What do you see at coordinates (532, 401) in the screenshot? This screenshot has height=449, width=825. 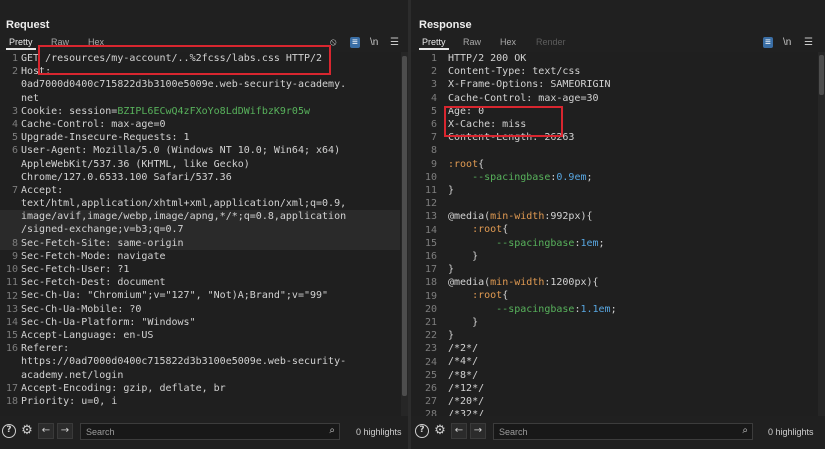 I see `code-line: /*20*/` at bounding box center [532, 401].